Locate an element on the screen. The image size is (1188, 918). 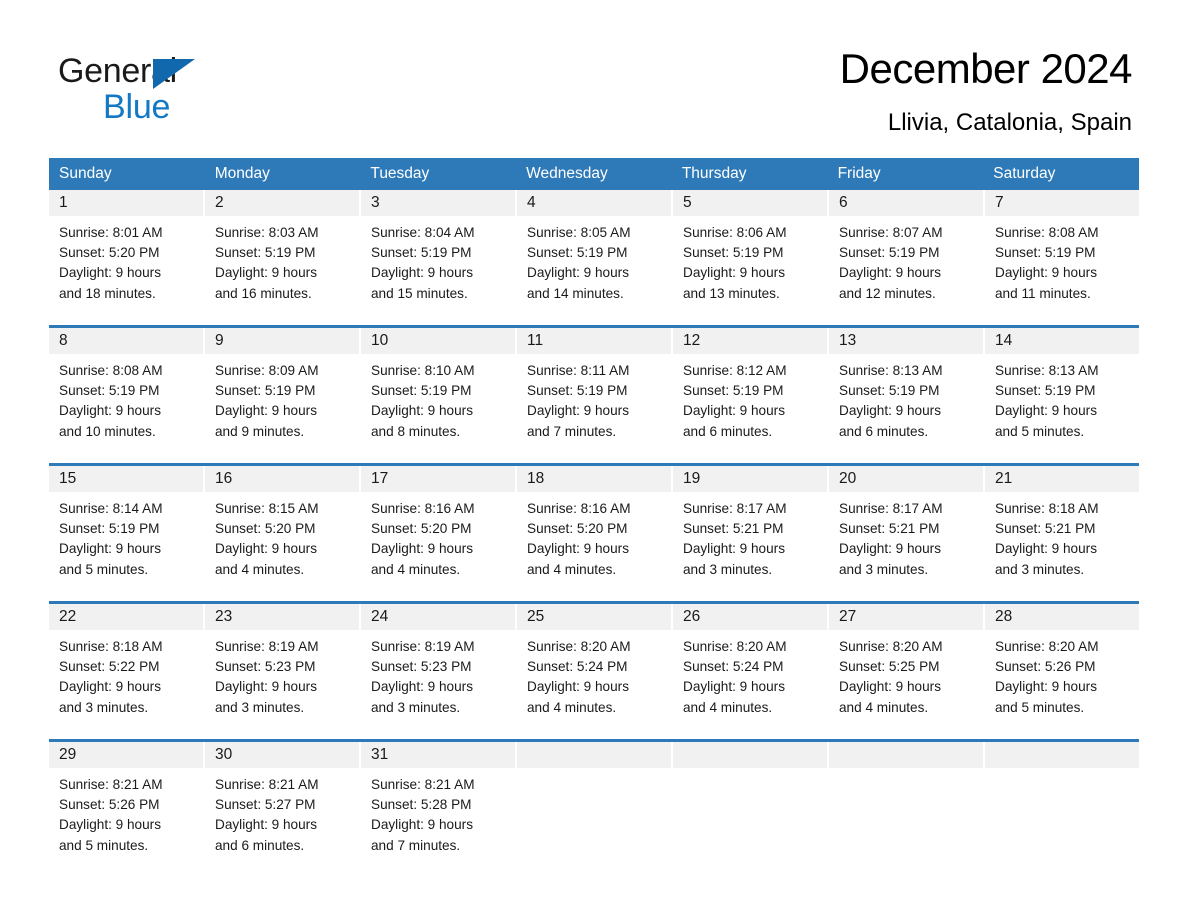
day-number: 2 is located at coordinates (219, 202).